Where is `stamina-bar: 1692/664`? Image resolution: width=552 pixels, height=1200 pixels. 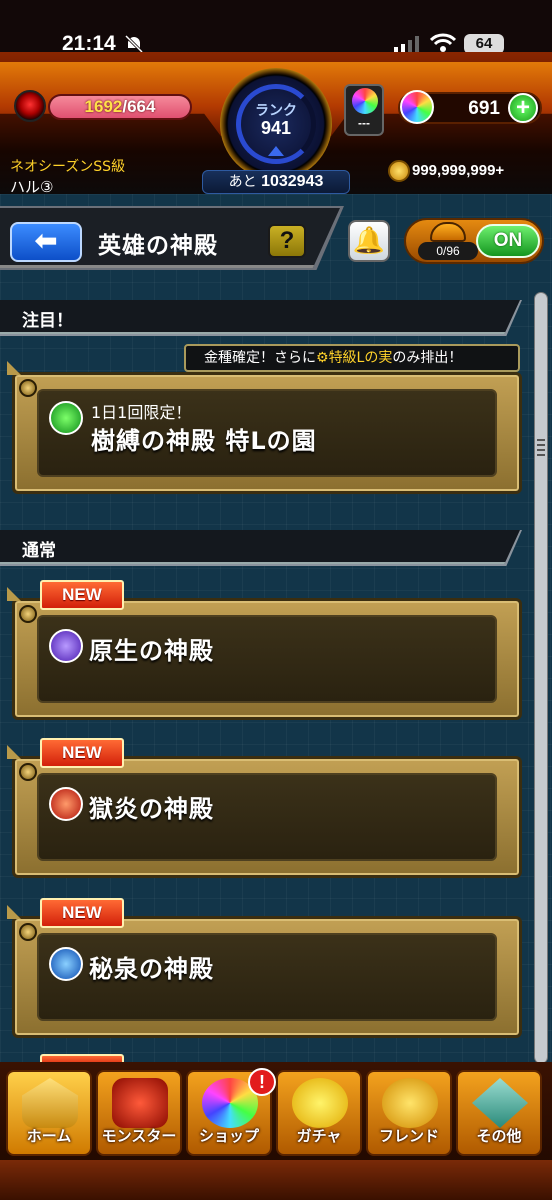
stamina-bar: 1692/664 is located at coordinates (120, 107).